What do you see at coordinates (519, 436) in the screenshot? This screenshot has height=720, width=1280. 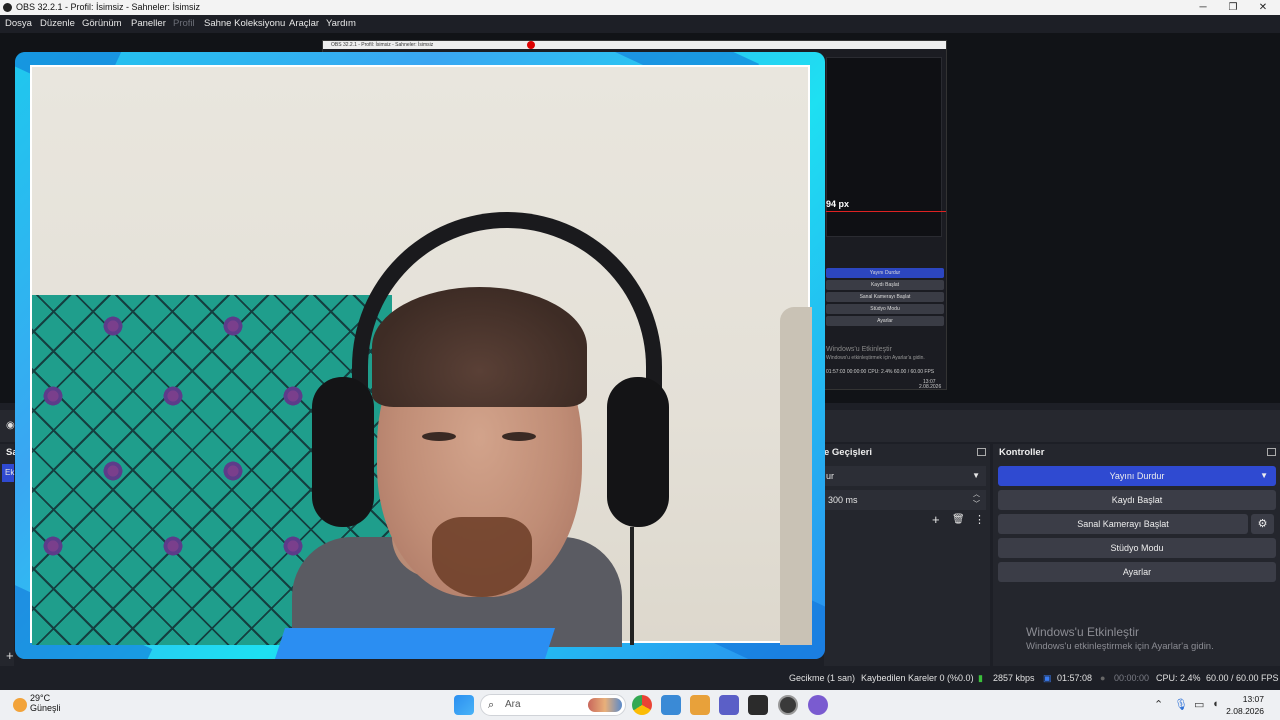 I see `person-eye-right` at bounding box center [519, 436].